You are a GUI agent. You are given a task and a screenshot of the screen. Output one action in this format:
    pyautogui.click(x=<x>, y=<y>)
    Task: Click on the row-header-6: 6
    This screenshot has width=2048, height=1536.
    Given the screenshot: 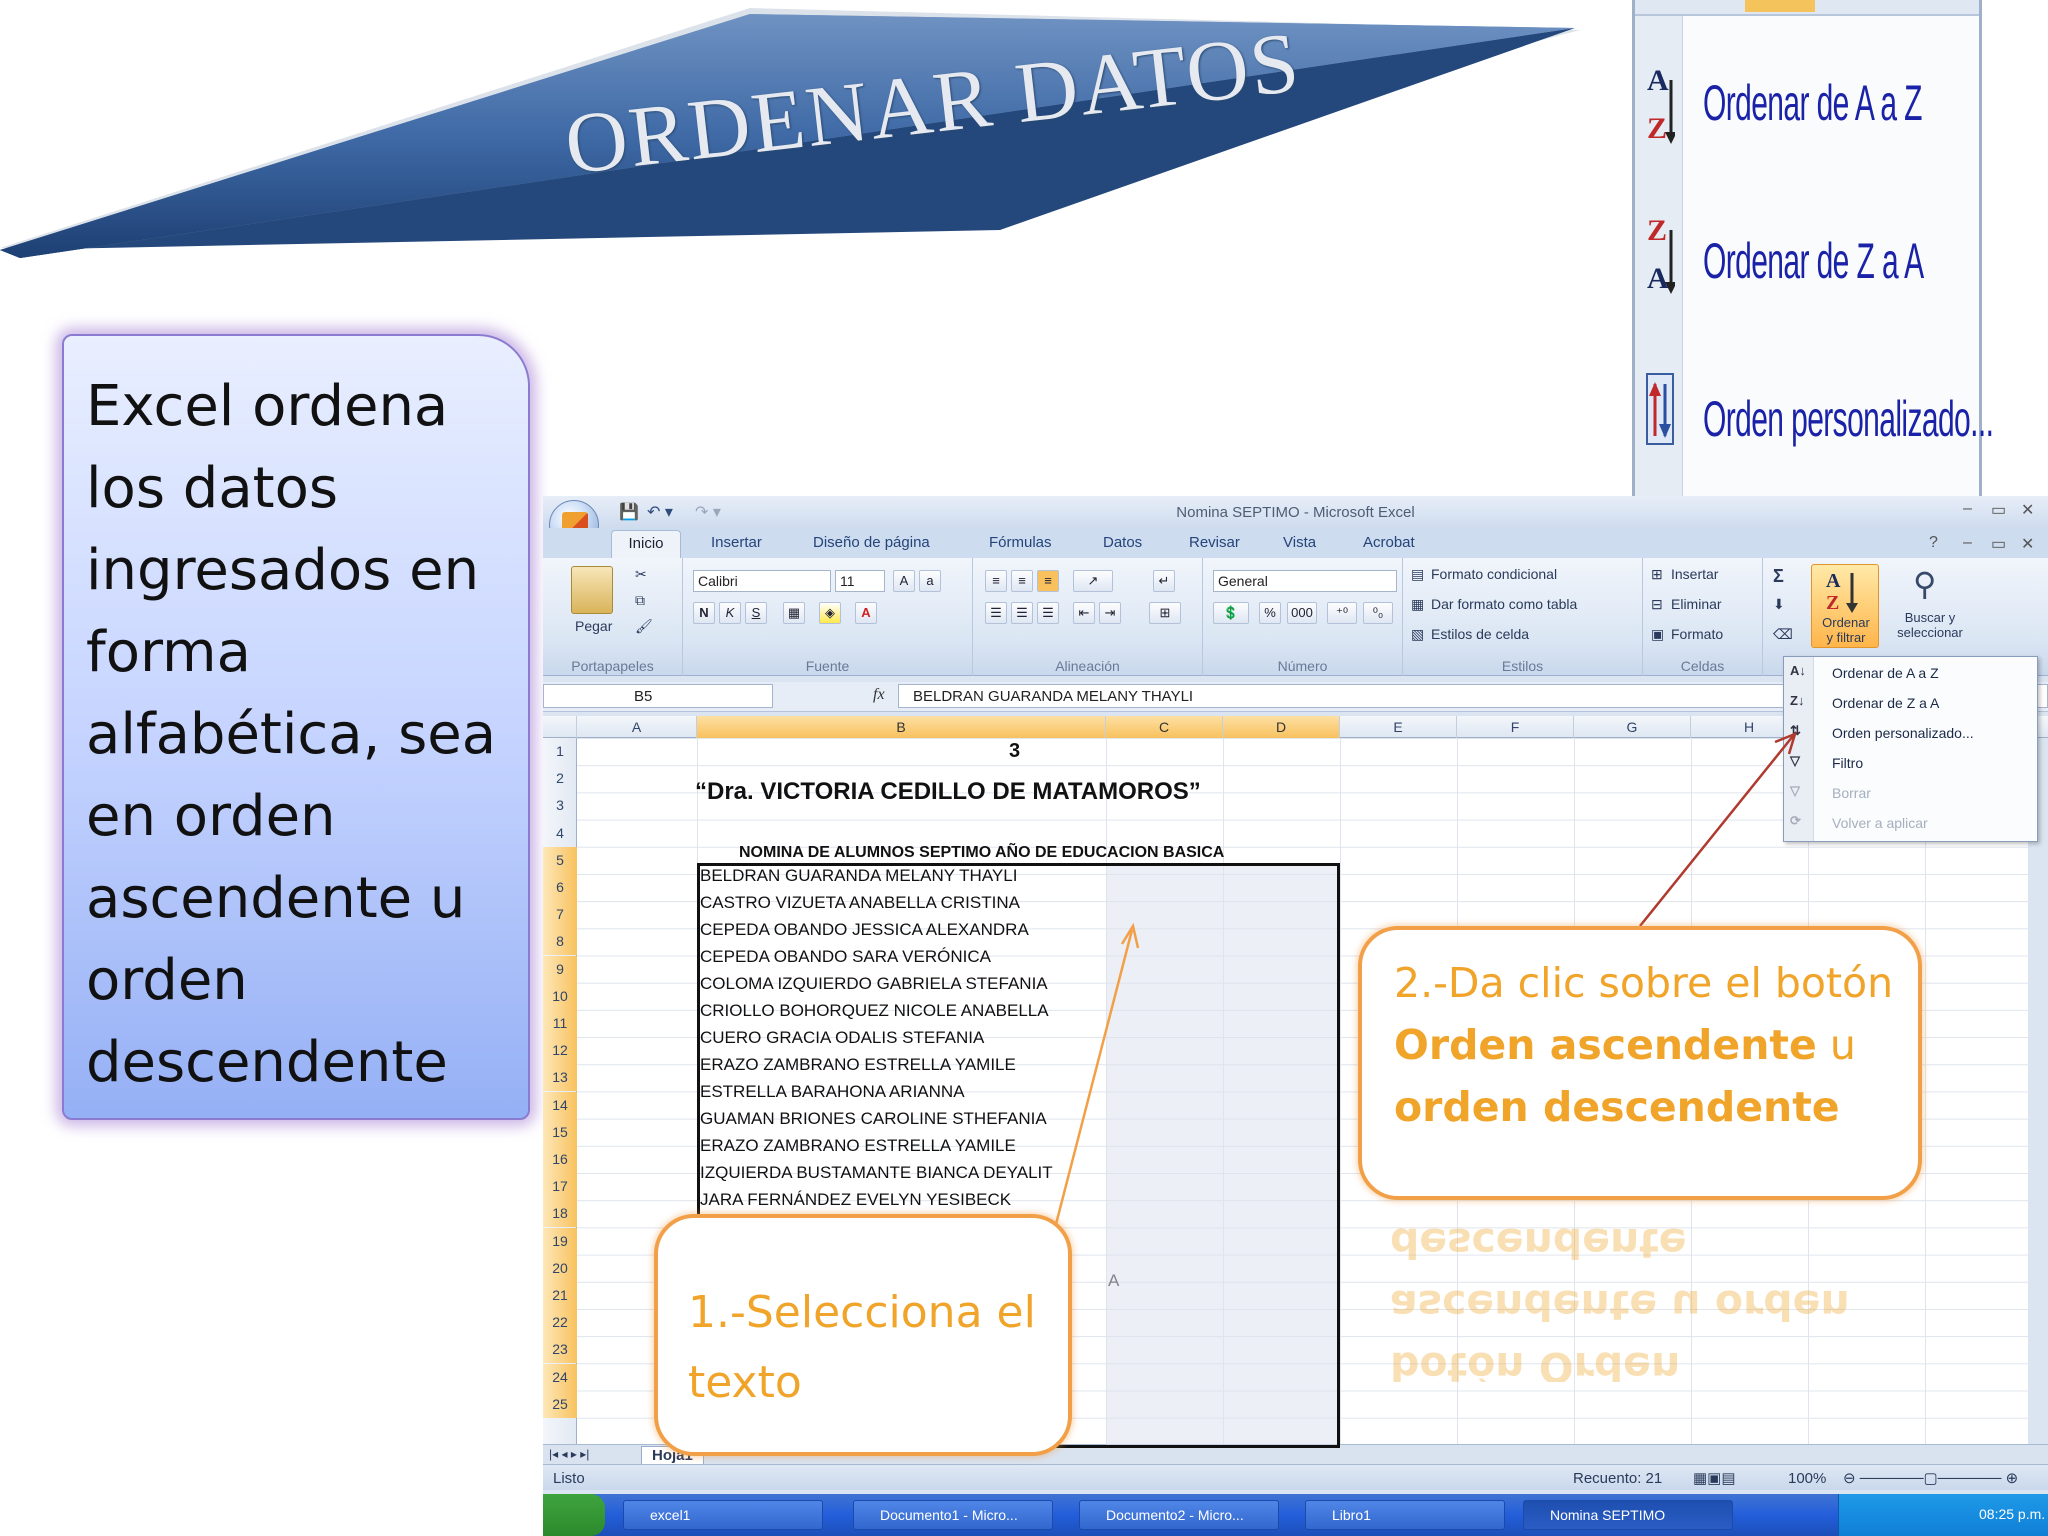 What is the action you would take?
    pyautogui.click(x=560, y=887)
    